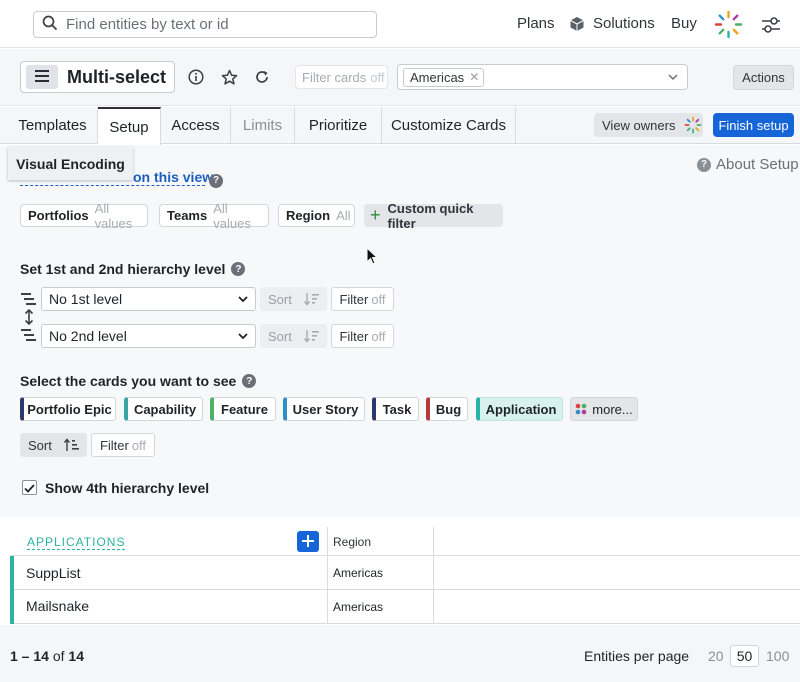 The image size is (800, 682). Describe the element at coordinates (229, 77) in the screenshot. I see `star-icon` at that location.